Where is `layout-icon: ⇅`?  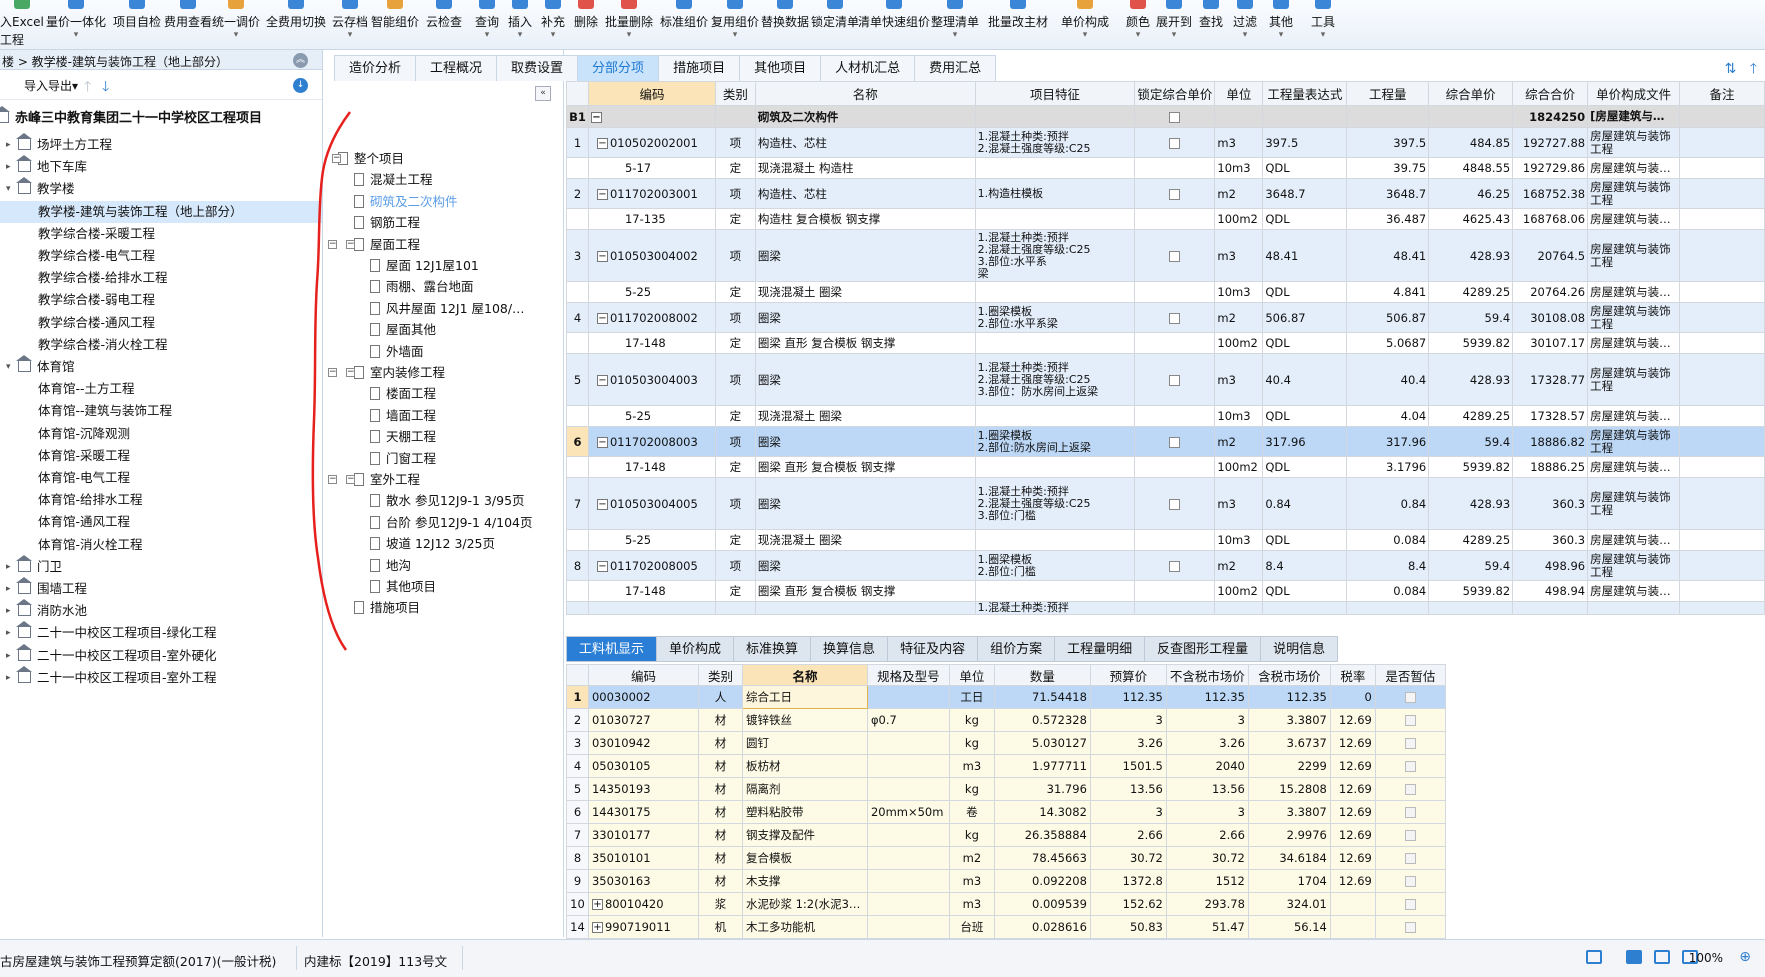 layout-icon: ⇅ is located at coordinates (1731, 69).